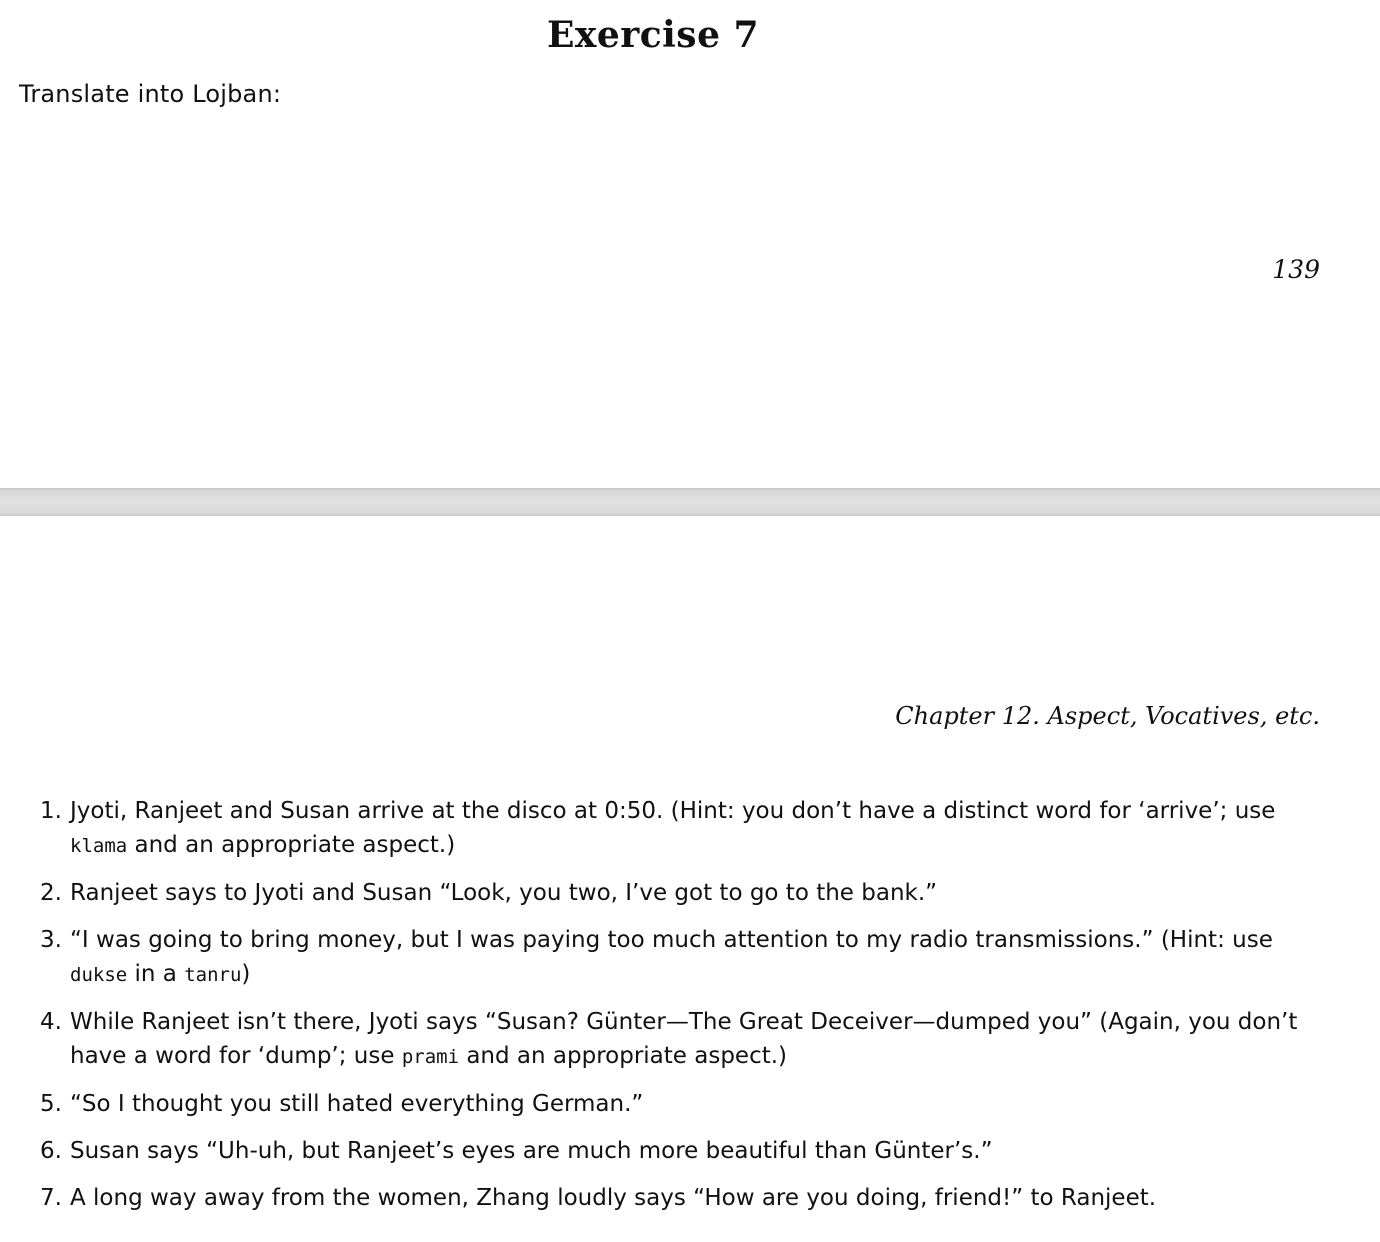 The height and width of the screenshot is (1242, 1380). Describe the element at coordinates (51, 1151) in the screenshot. I see `item-number: 6.` at that location.